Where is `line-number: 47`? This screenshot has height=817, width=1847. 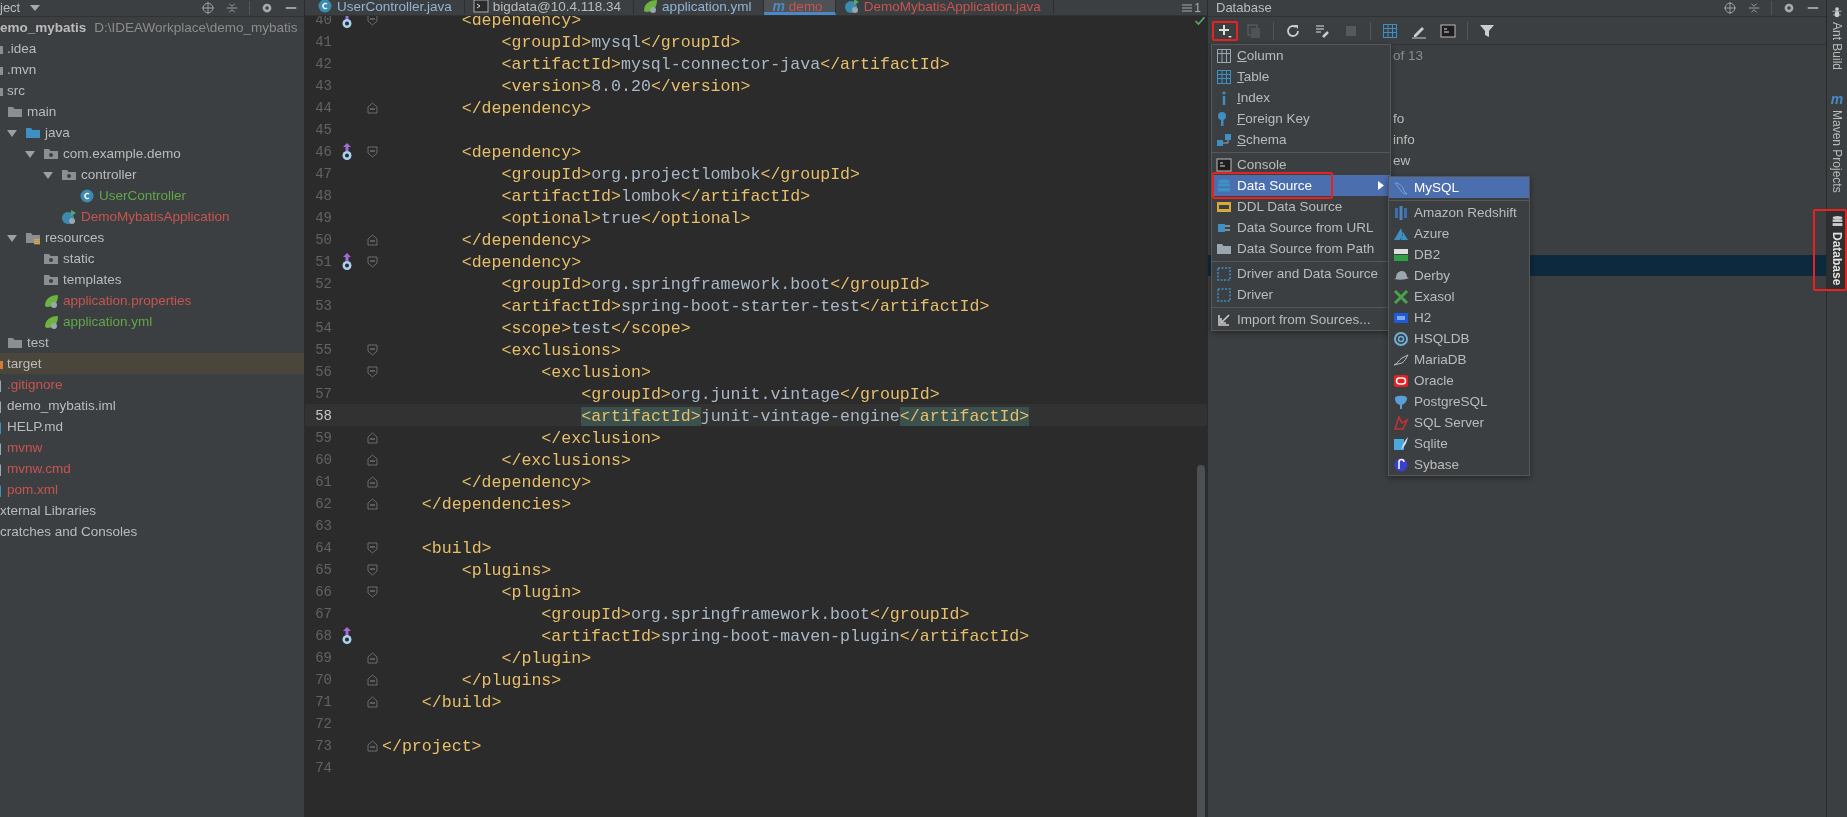
line-number: 47 is located at coordinates (323, 174).